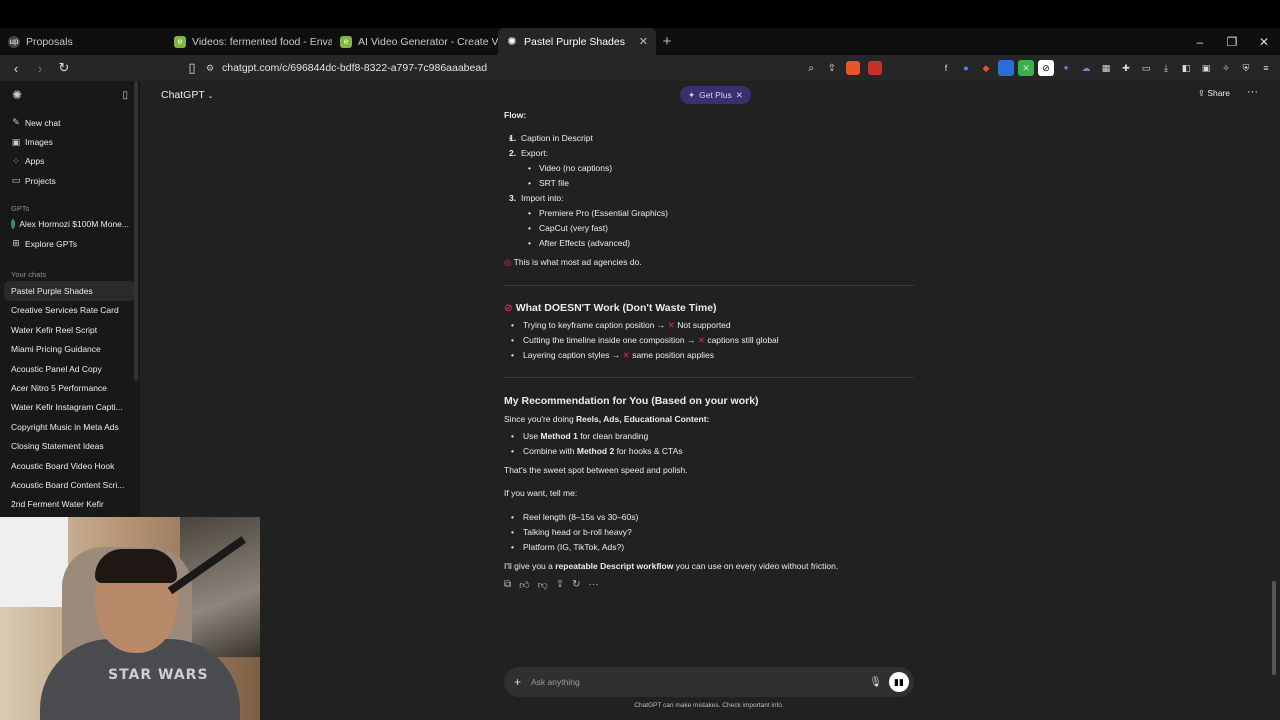 The height and width of the screenshot is (720, 1280). I want to click on chat-item: Acoustic Panel Ad Copy, so click(70, 368).